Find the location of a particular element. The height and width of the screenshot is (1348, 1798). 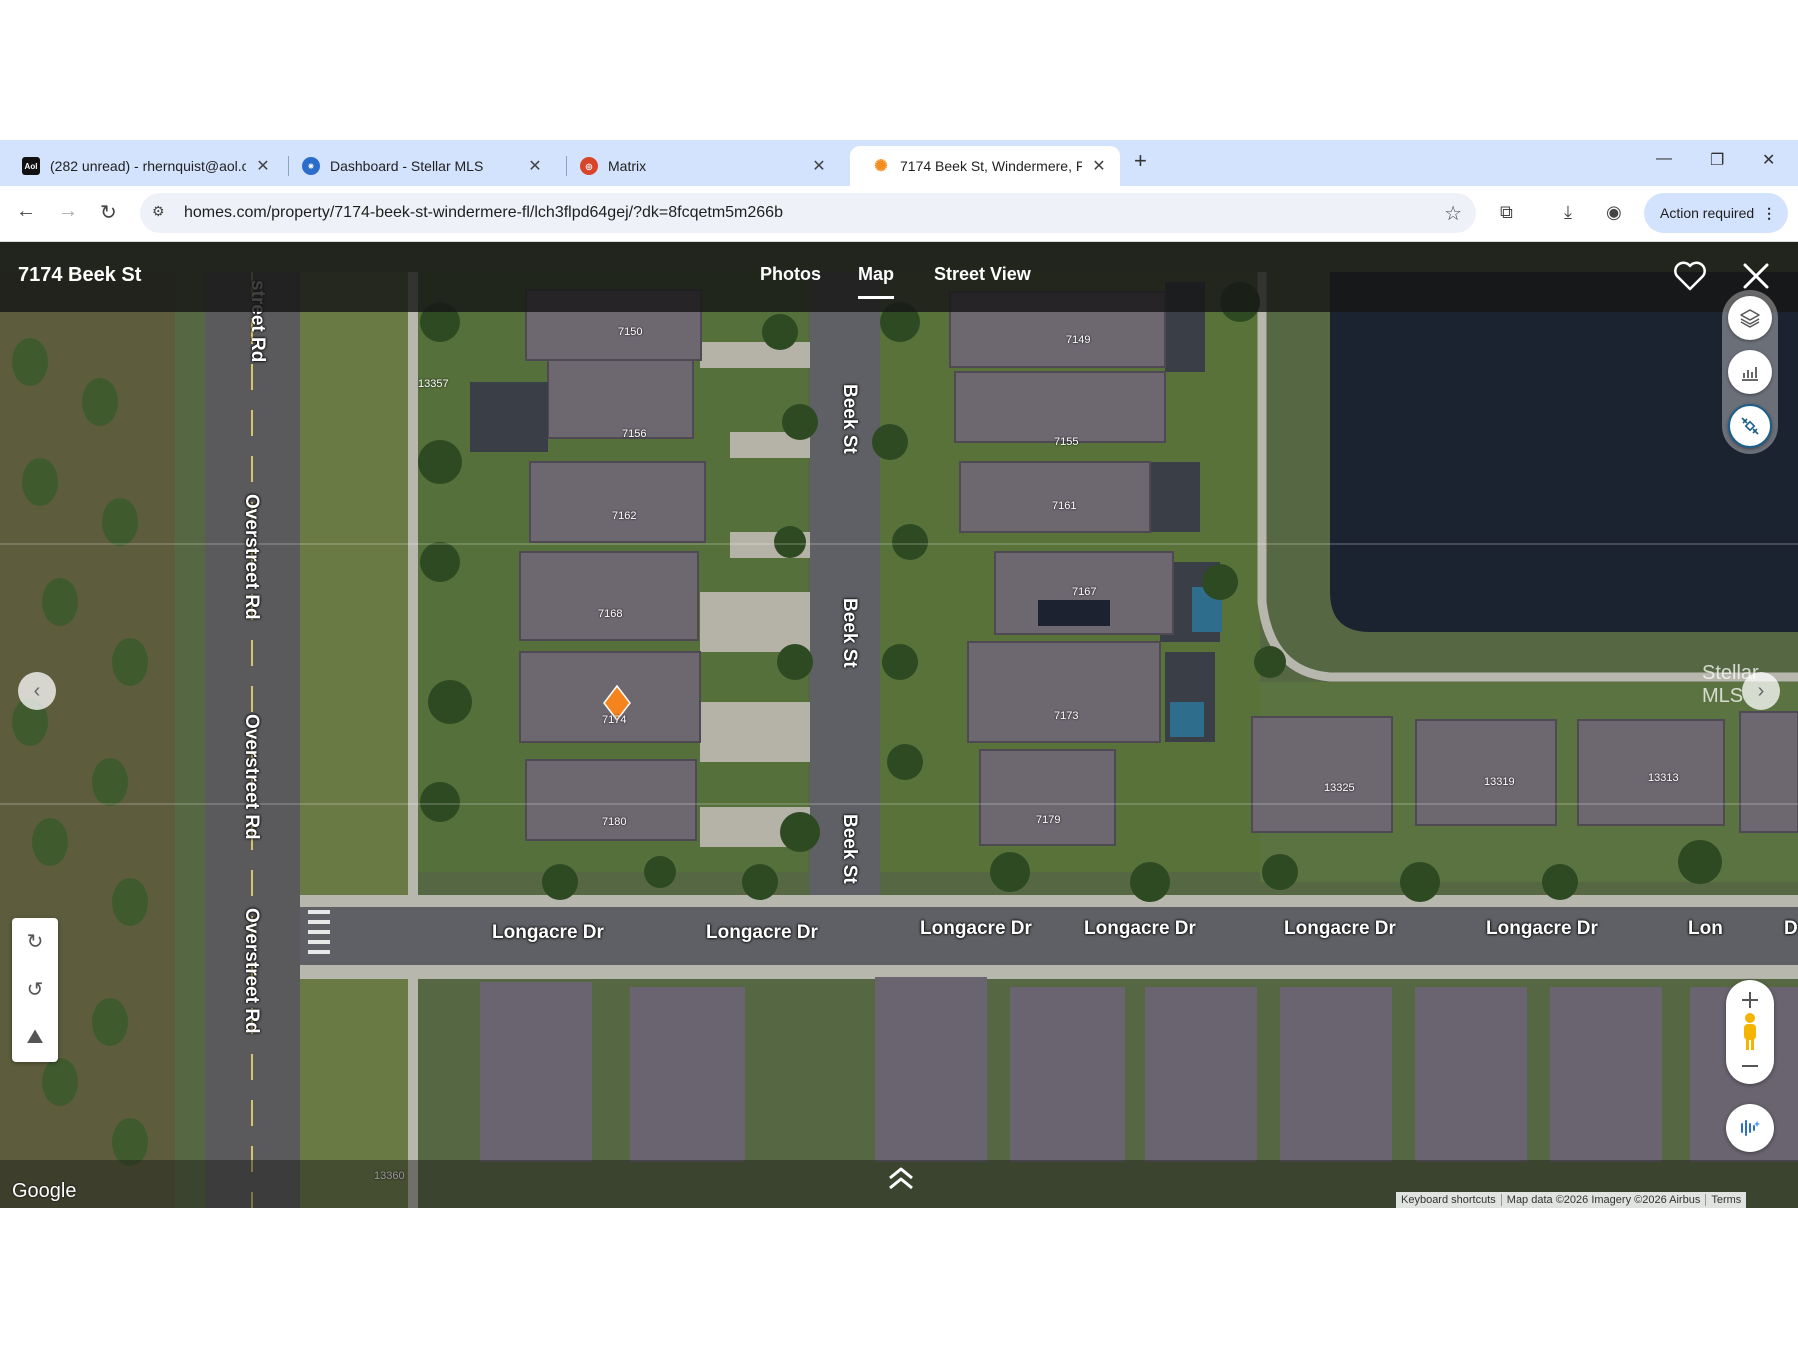

close-icon is located at coordinates (1756, 276).